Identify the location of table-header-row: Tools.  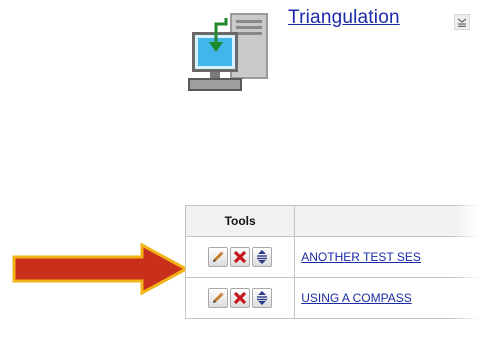
(332, 221).